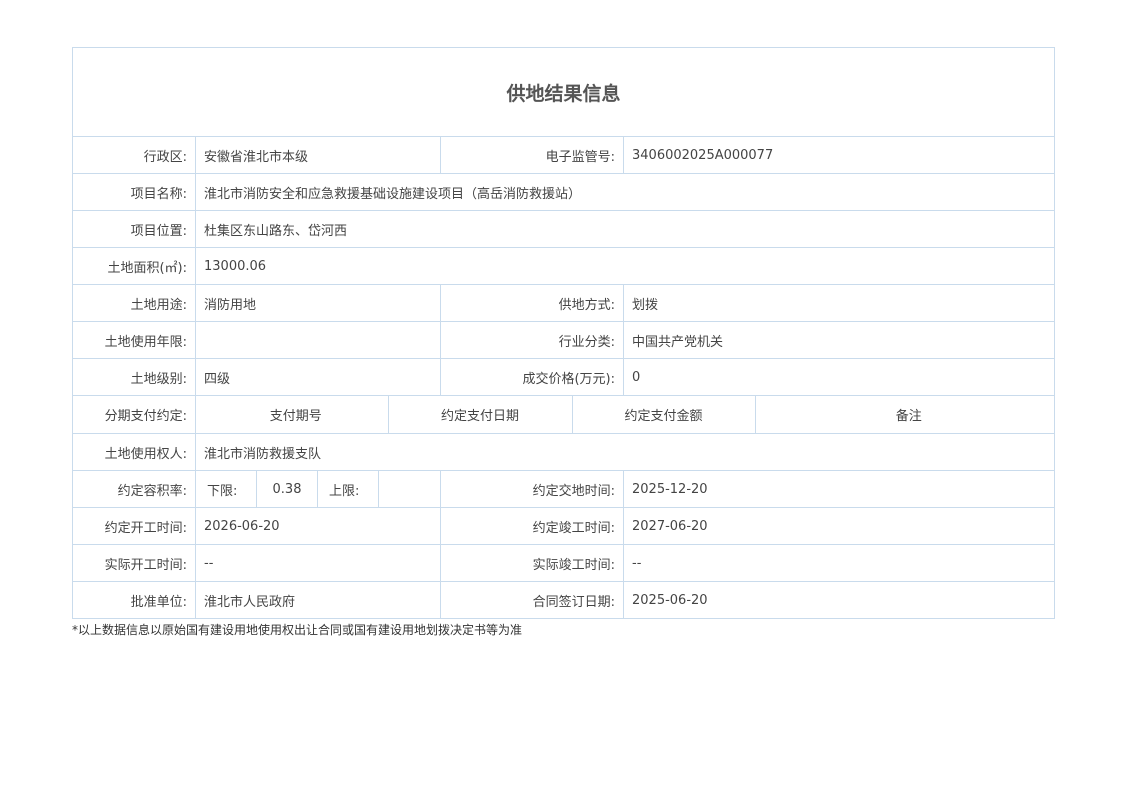 The width and height of the screenshot is (1122, 794). What do you see at coordinates (226, 489) in the screenshot?
I see `far-lower-label: 下限:` at bounding box center [226, 489].